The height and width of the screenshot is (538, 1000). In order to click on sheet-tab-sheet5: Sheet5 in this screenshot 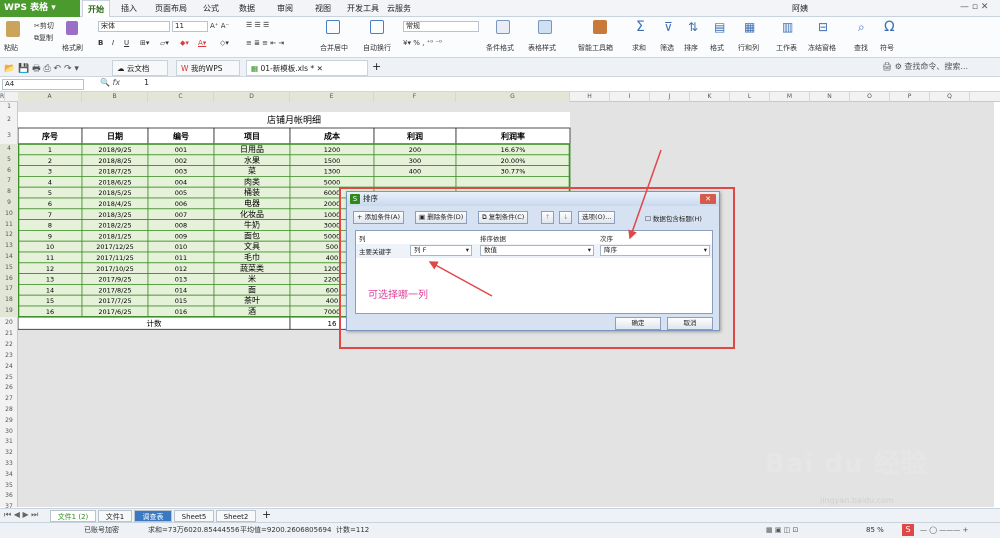, I will do `click(194, 516)`.